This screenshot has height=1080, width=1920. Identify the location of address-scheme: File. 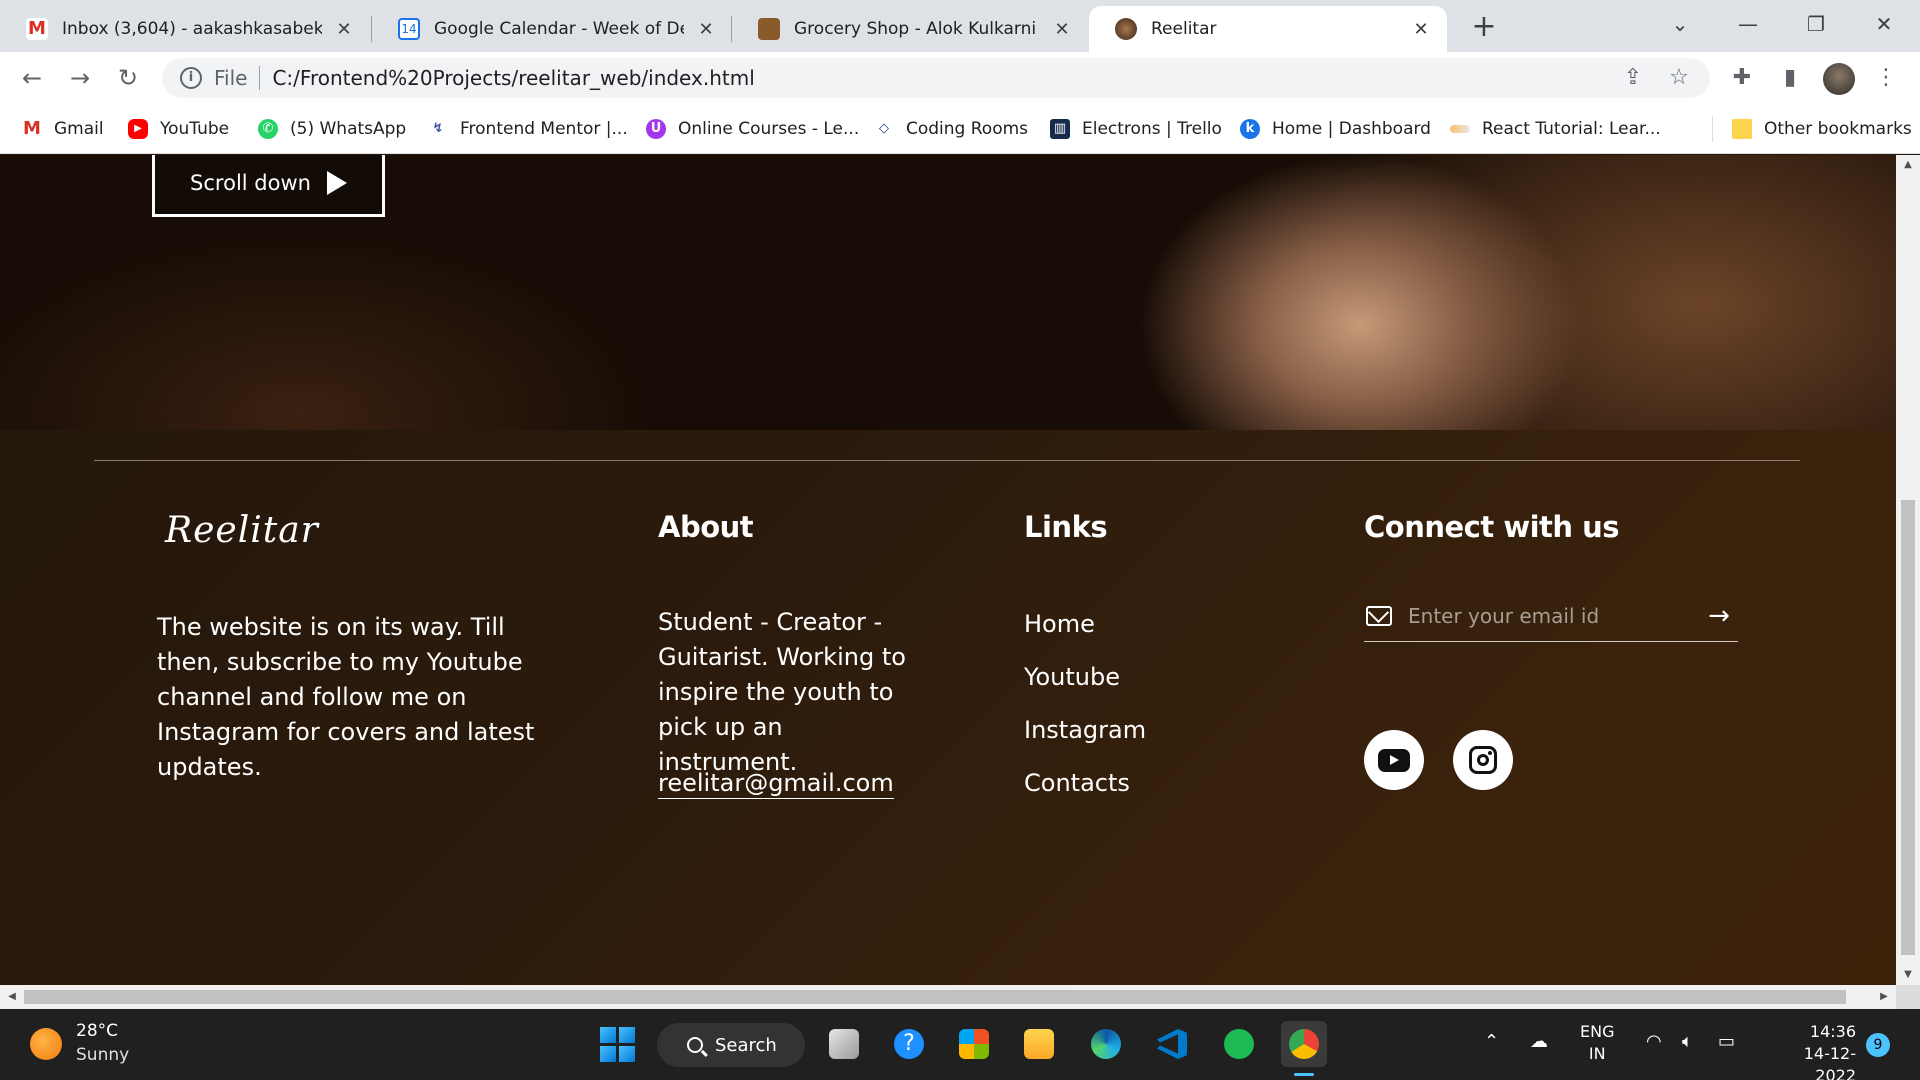
(231, 78).